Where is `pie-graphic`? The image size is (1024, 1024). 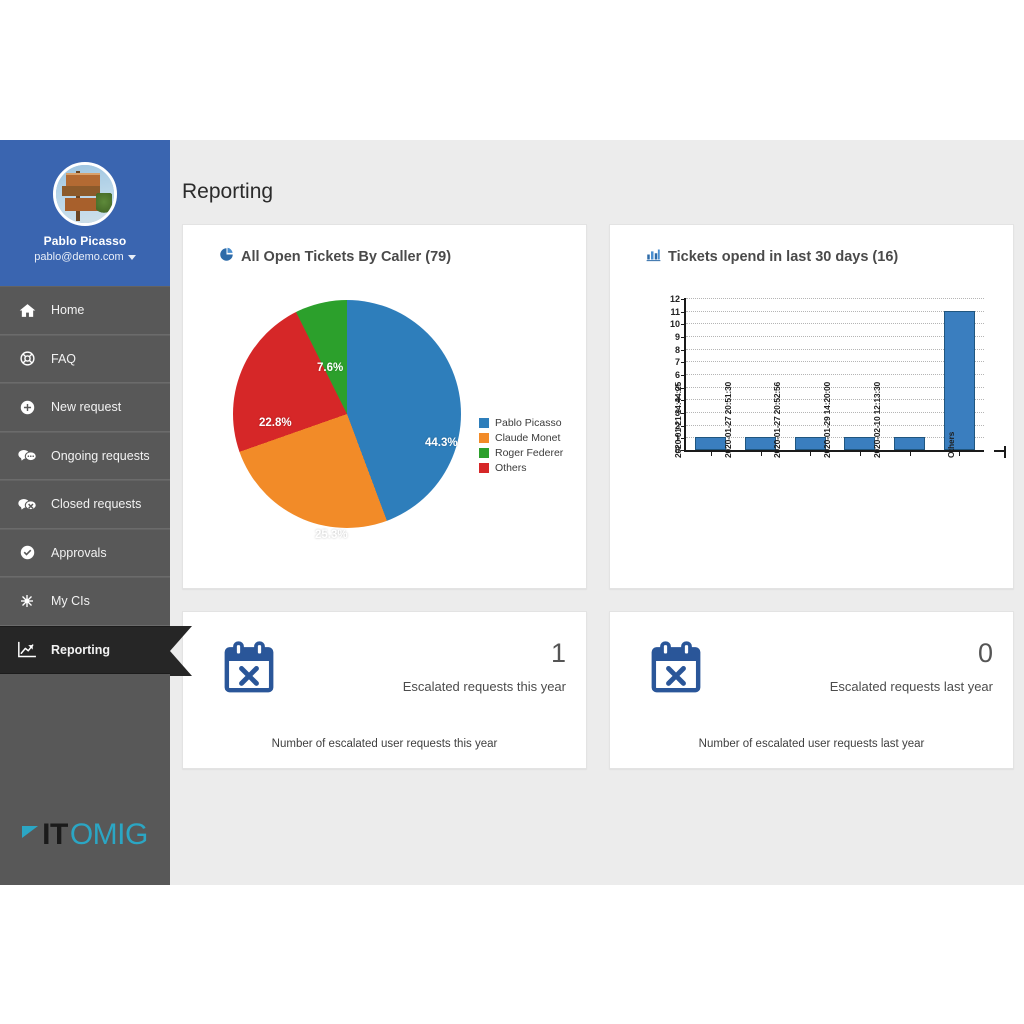
pie-graphic is located at coordinates (347, 414).